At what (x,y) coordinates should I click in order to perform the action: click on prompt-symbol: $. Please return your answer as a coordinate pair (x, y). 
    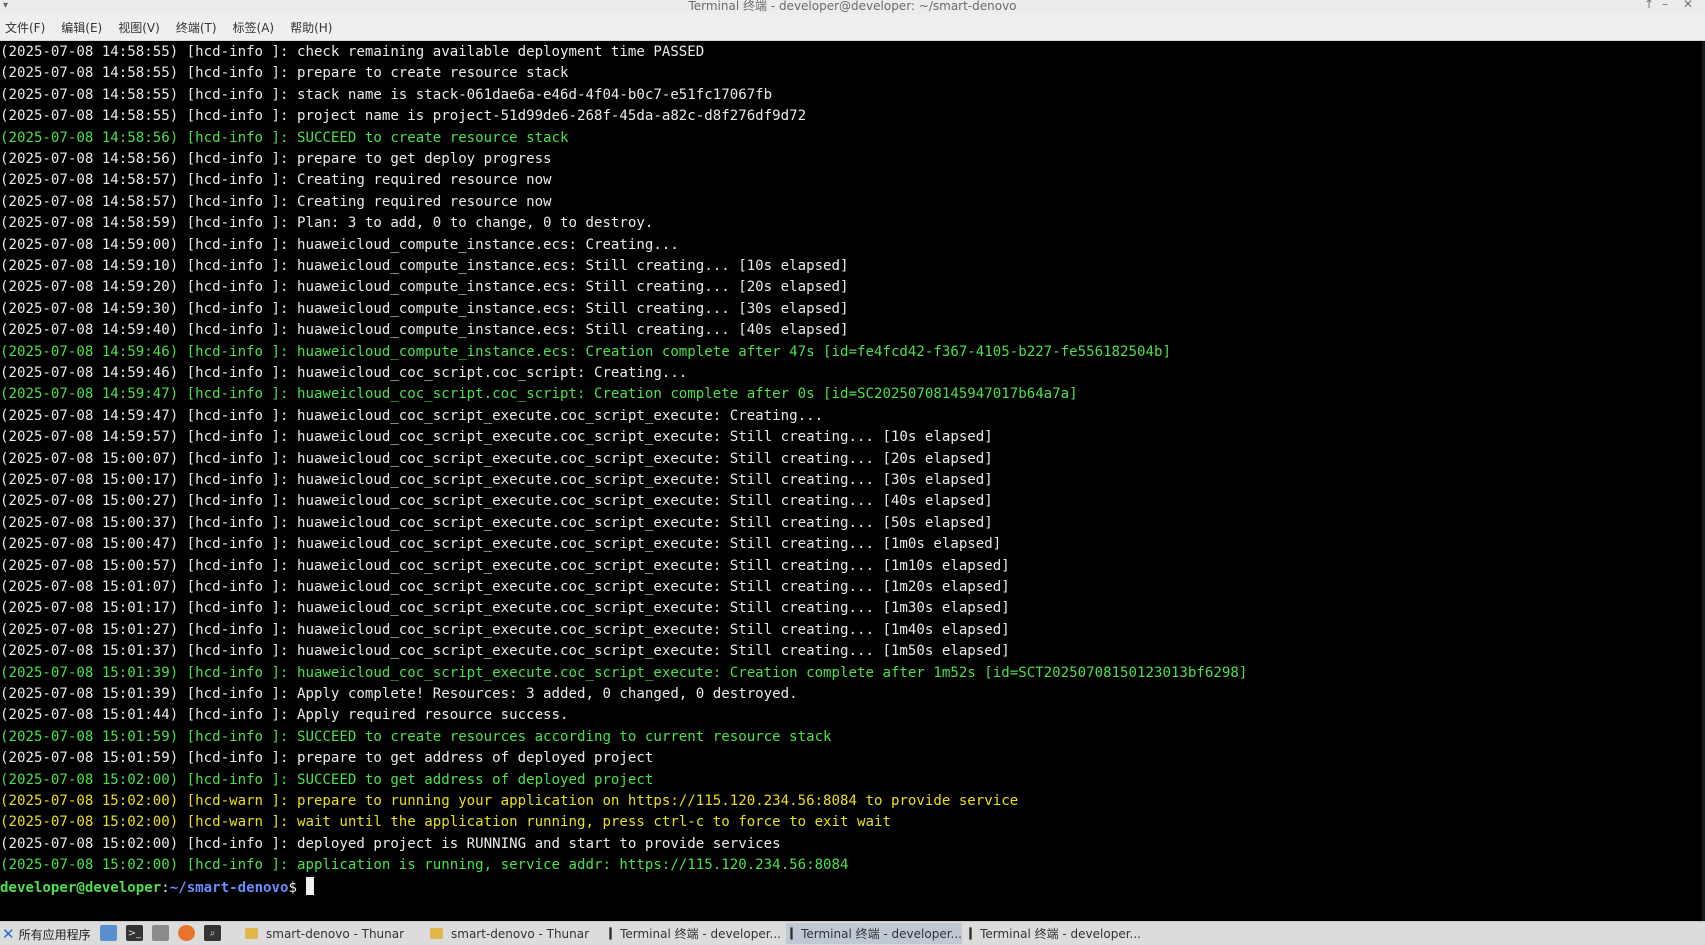
    Looking at the image, I should click on (293, 887).